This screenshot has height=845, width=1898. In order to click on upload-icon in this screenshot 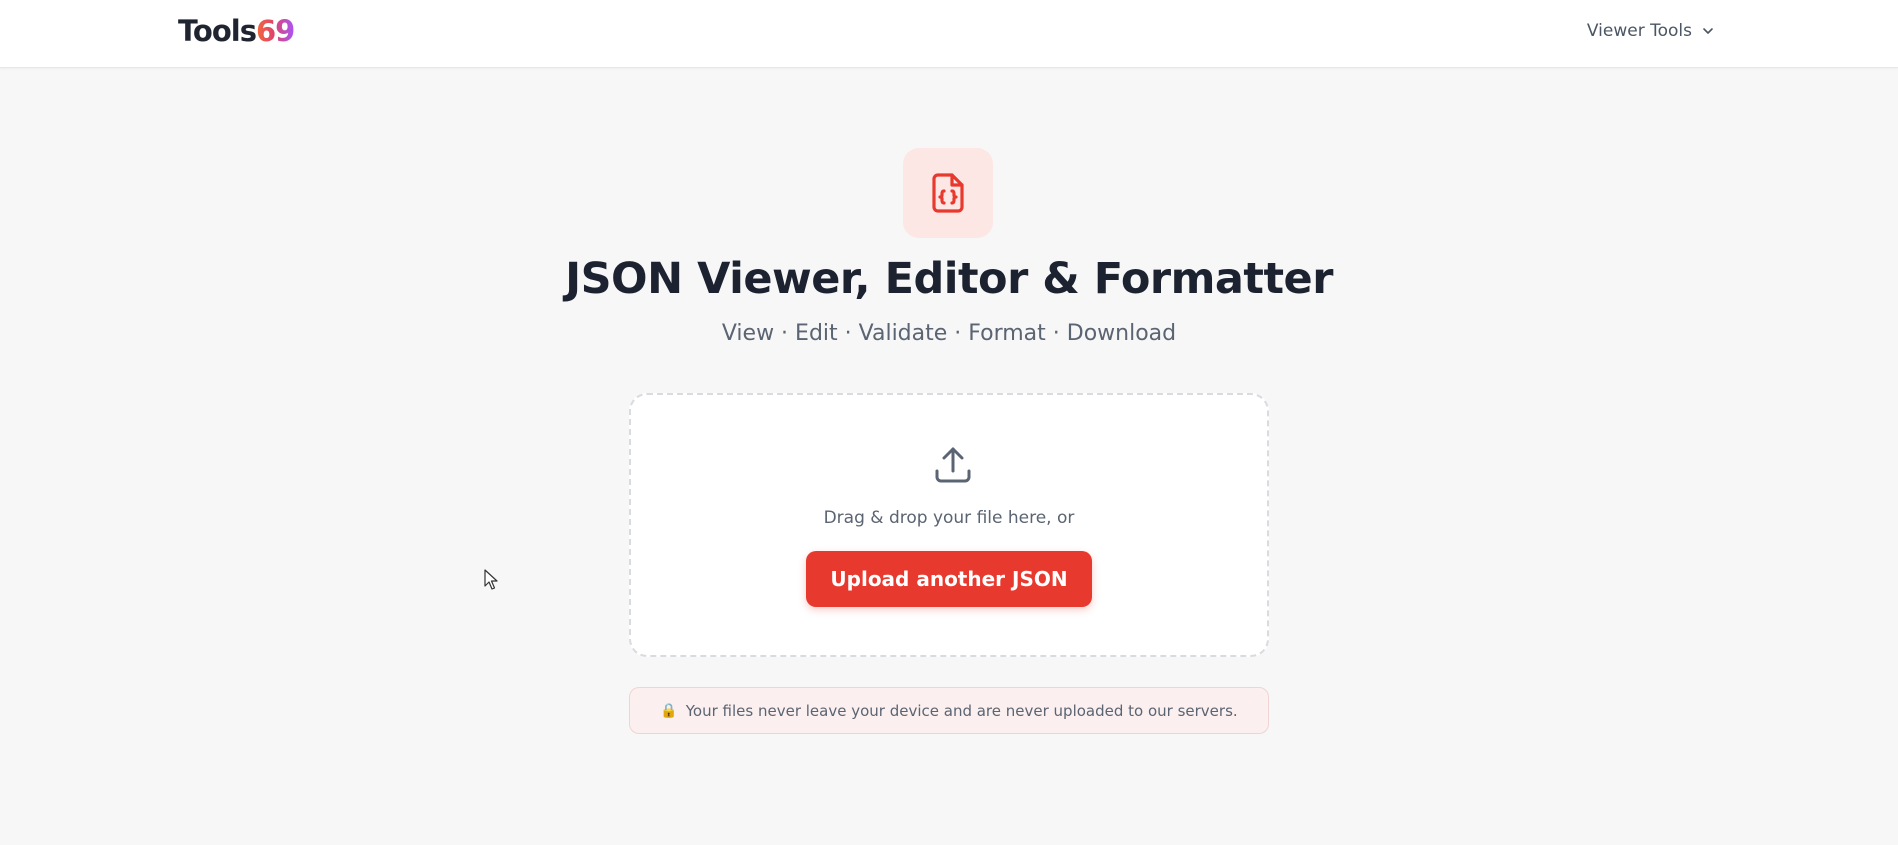, I will do `click(953, 465)`.